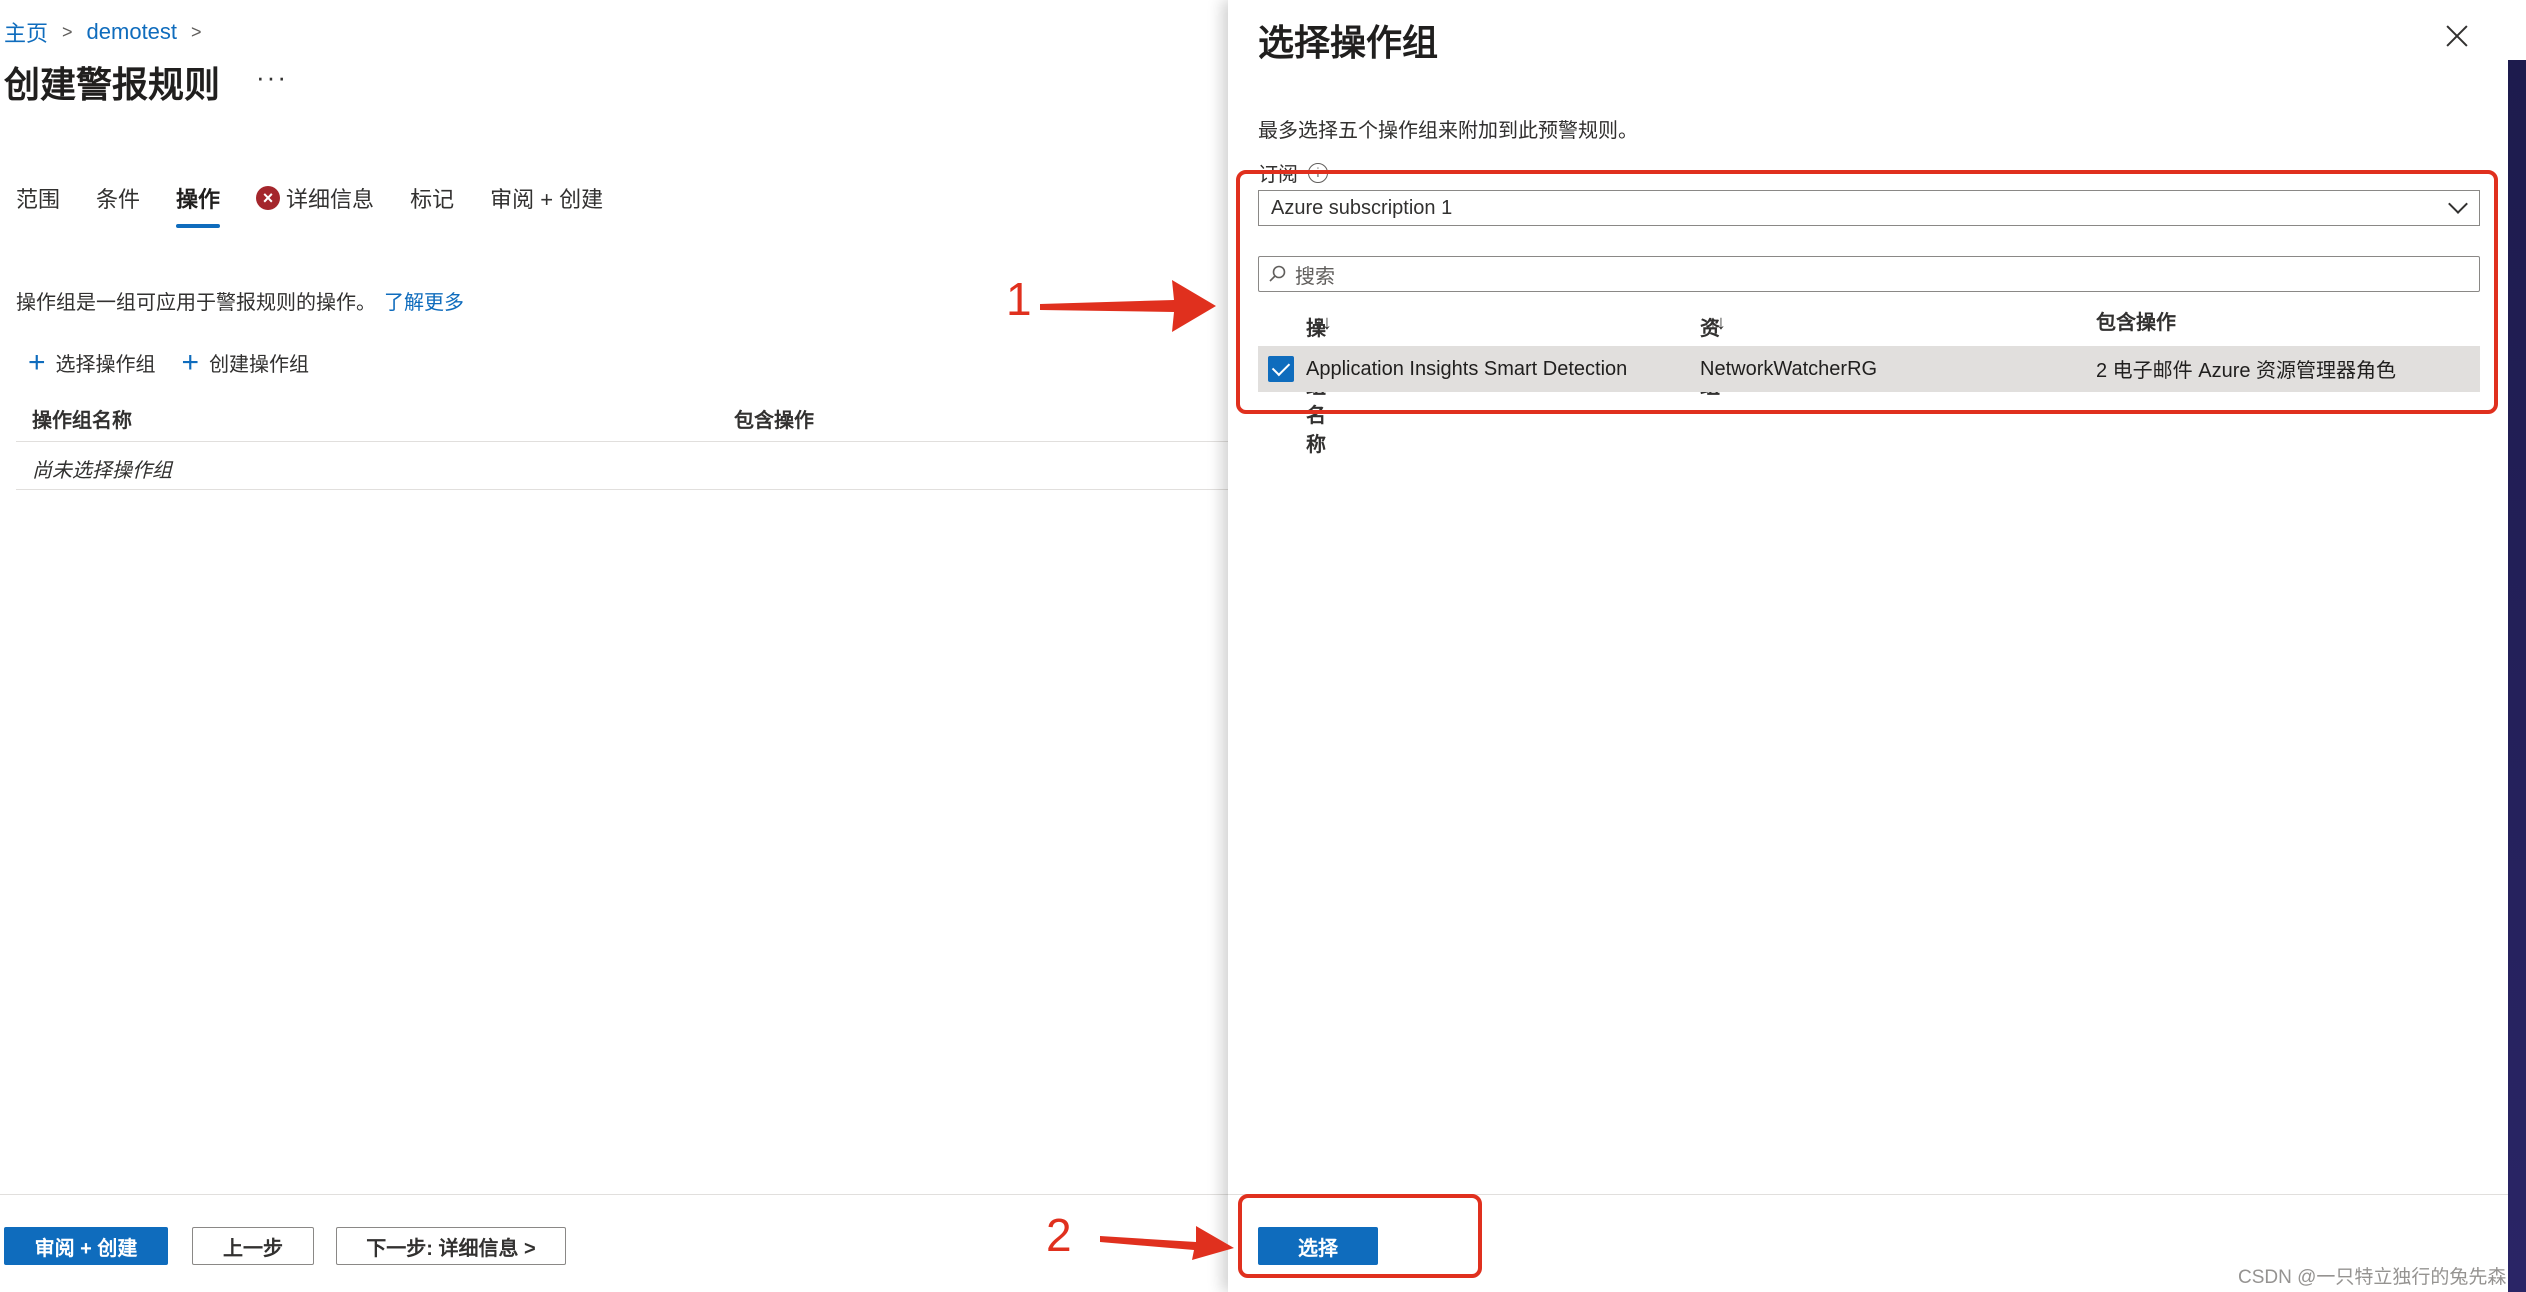 The image size is (2526, 1292). Describe the element at coordinates (259, 365) in the screenshot. I see `create-action-group-label: 创建操作组` at that location.